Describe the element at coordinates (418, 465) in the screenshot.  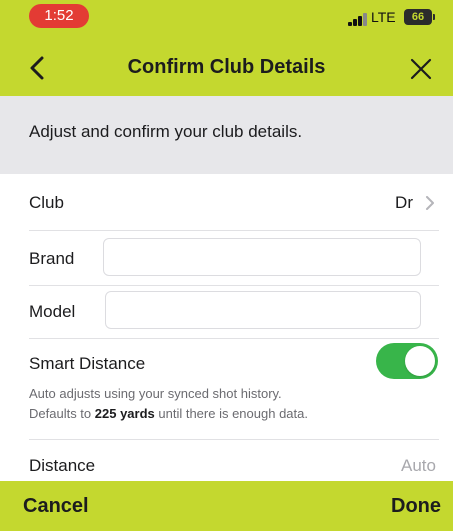
I see `distance-value: Auto` at that location.